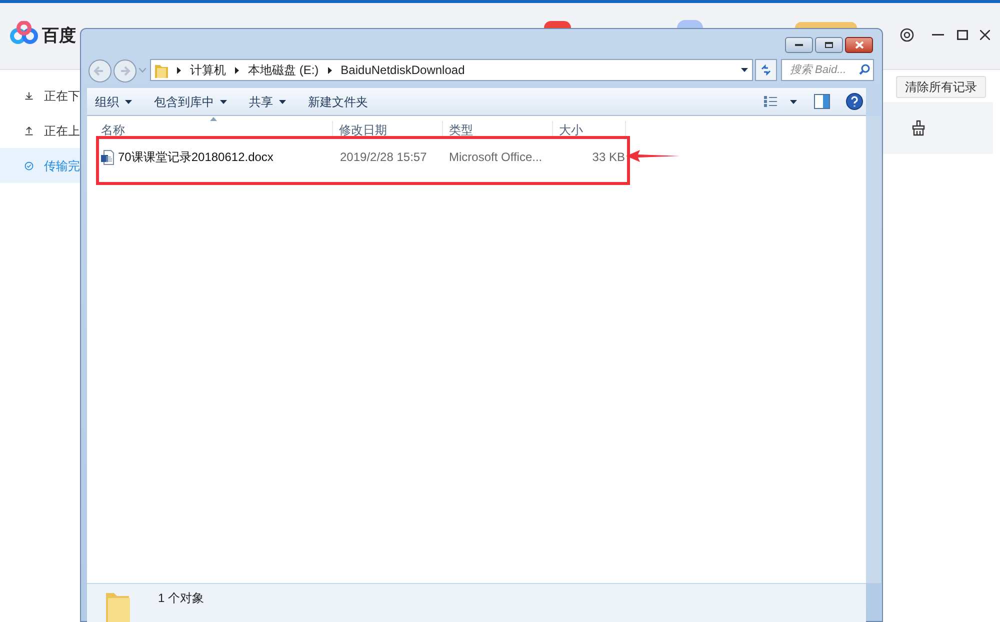  I want to click on breadcrumb-item: BaiduNetdiskDownload, so click(402, 70).